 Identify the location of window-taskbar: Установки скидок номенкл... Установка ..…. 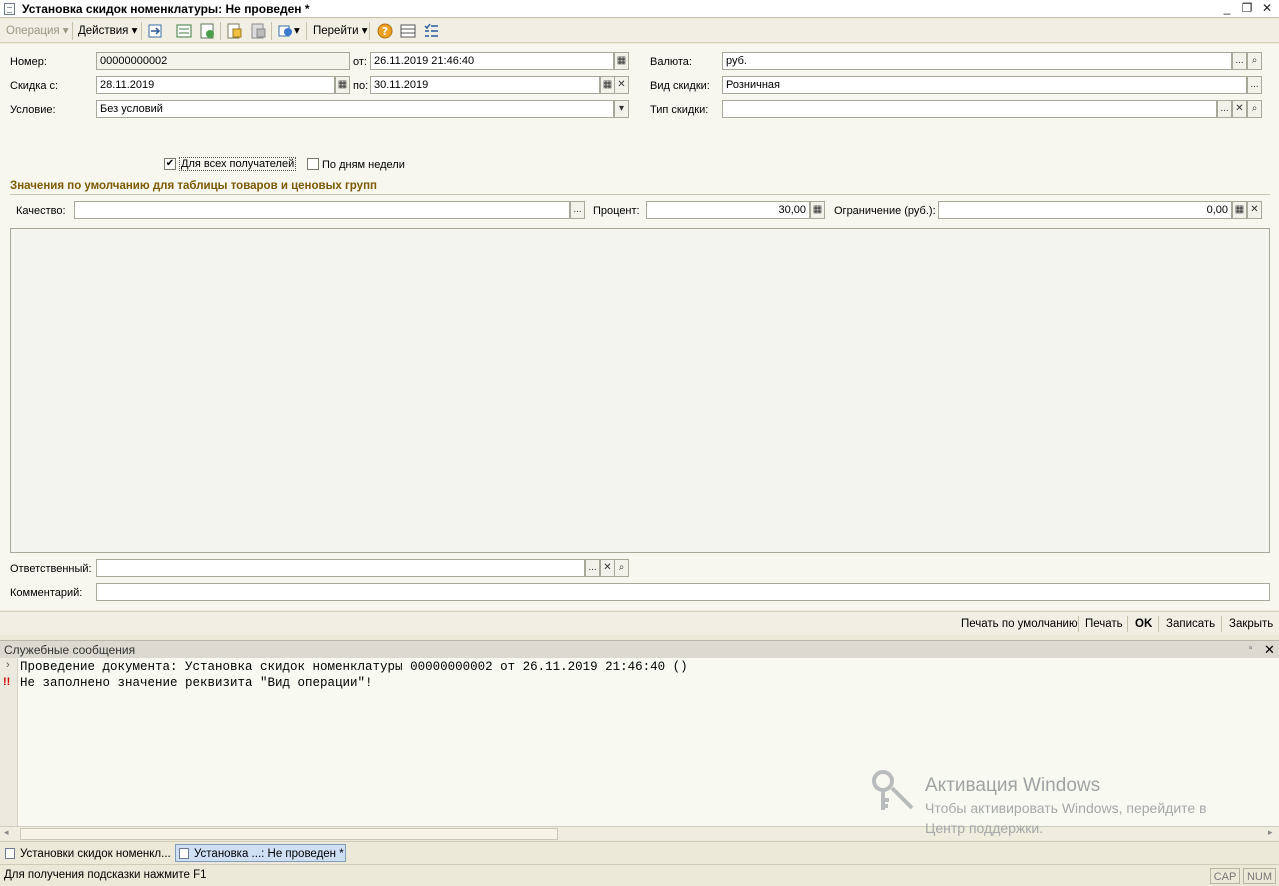
(639, 852).